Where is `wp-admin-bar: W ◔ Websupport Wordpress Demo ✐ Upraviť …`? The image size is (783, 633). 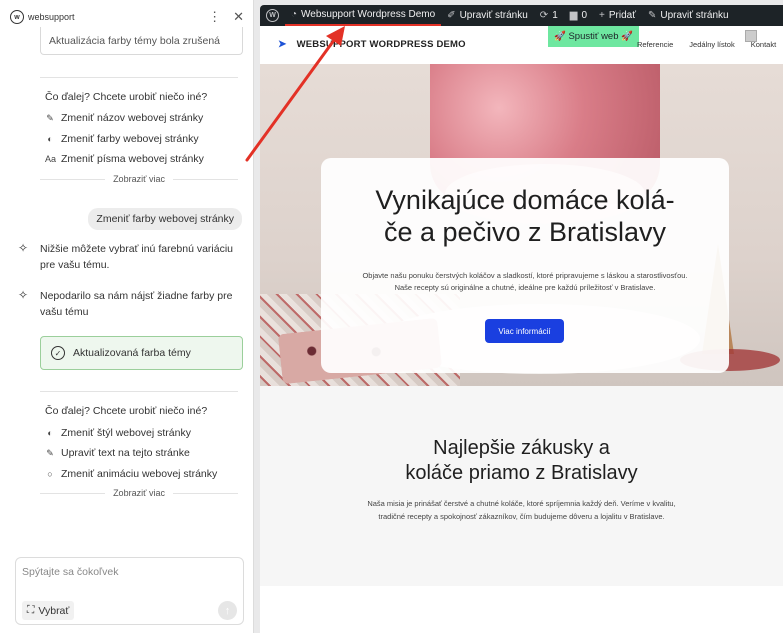 wp-admin-bar: W ◔ Websupport Wordpress Demo ✐ Upraviť … is located at coordinates (521, 15).